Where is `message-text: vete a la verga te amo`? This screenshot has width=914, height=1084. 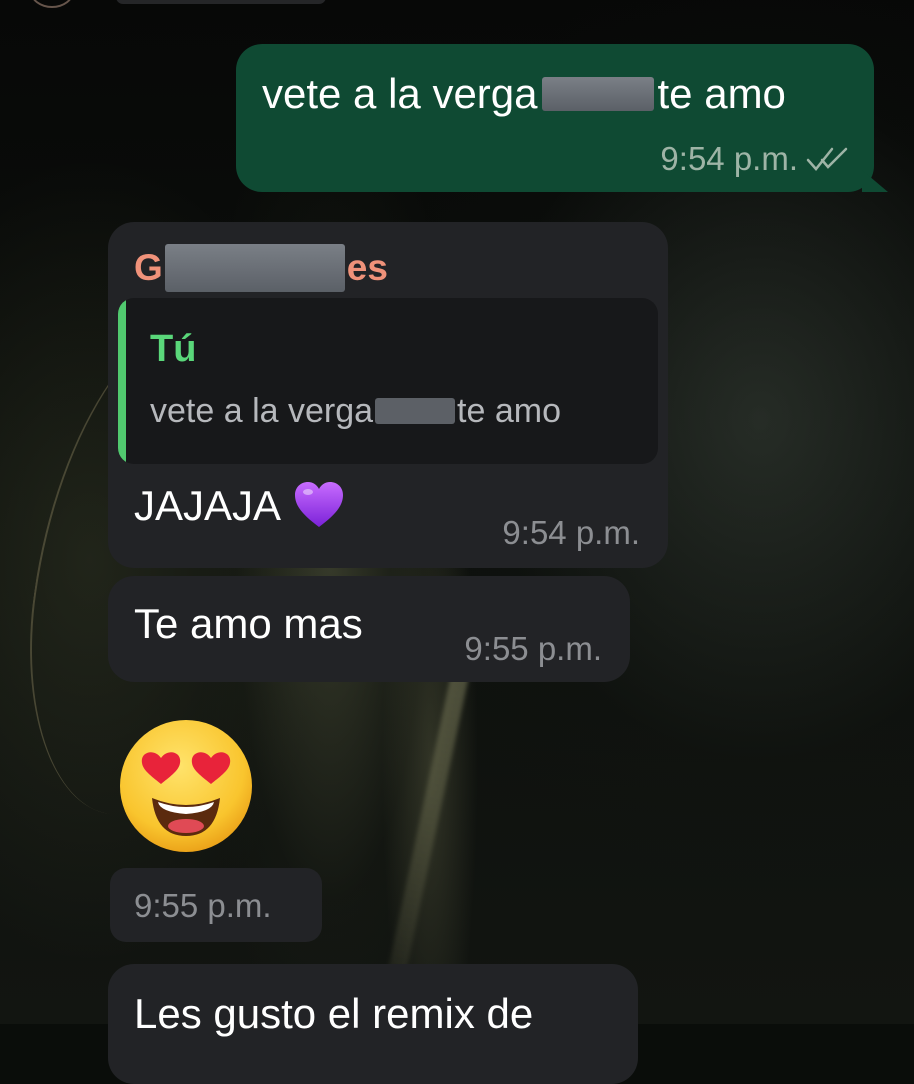
message-text: vete a la verga te amo is located at coordinates (524, 94).